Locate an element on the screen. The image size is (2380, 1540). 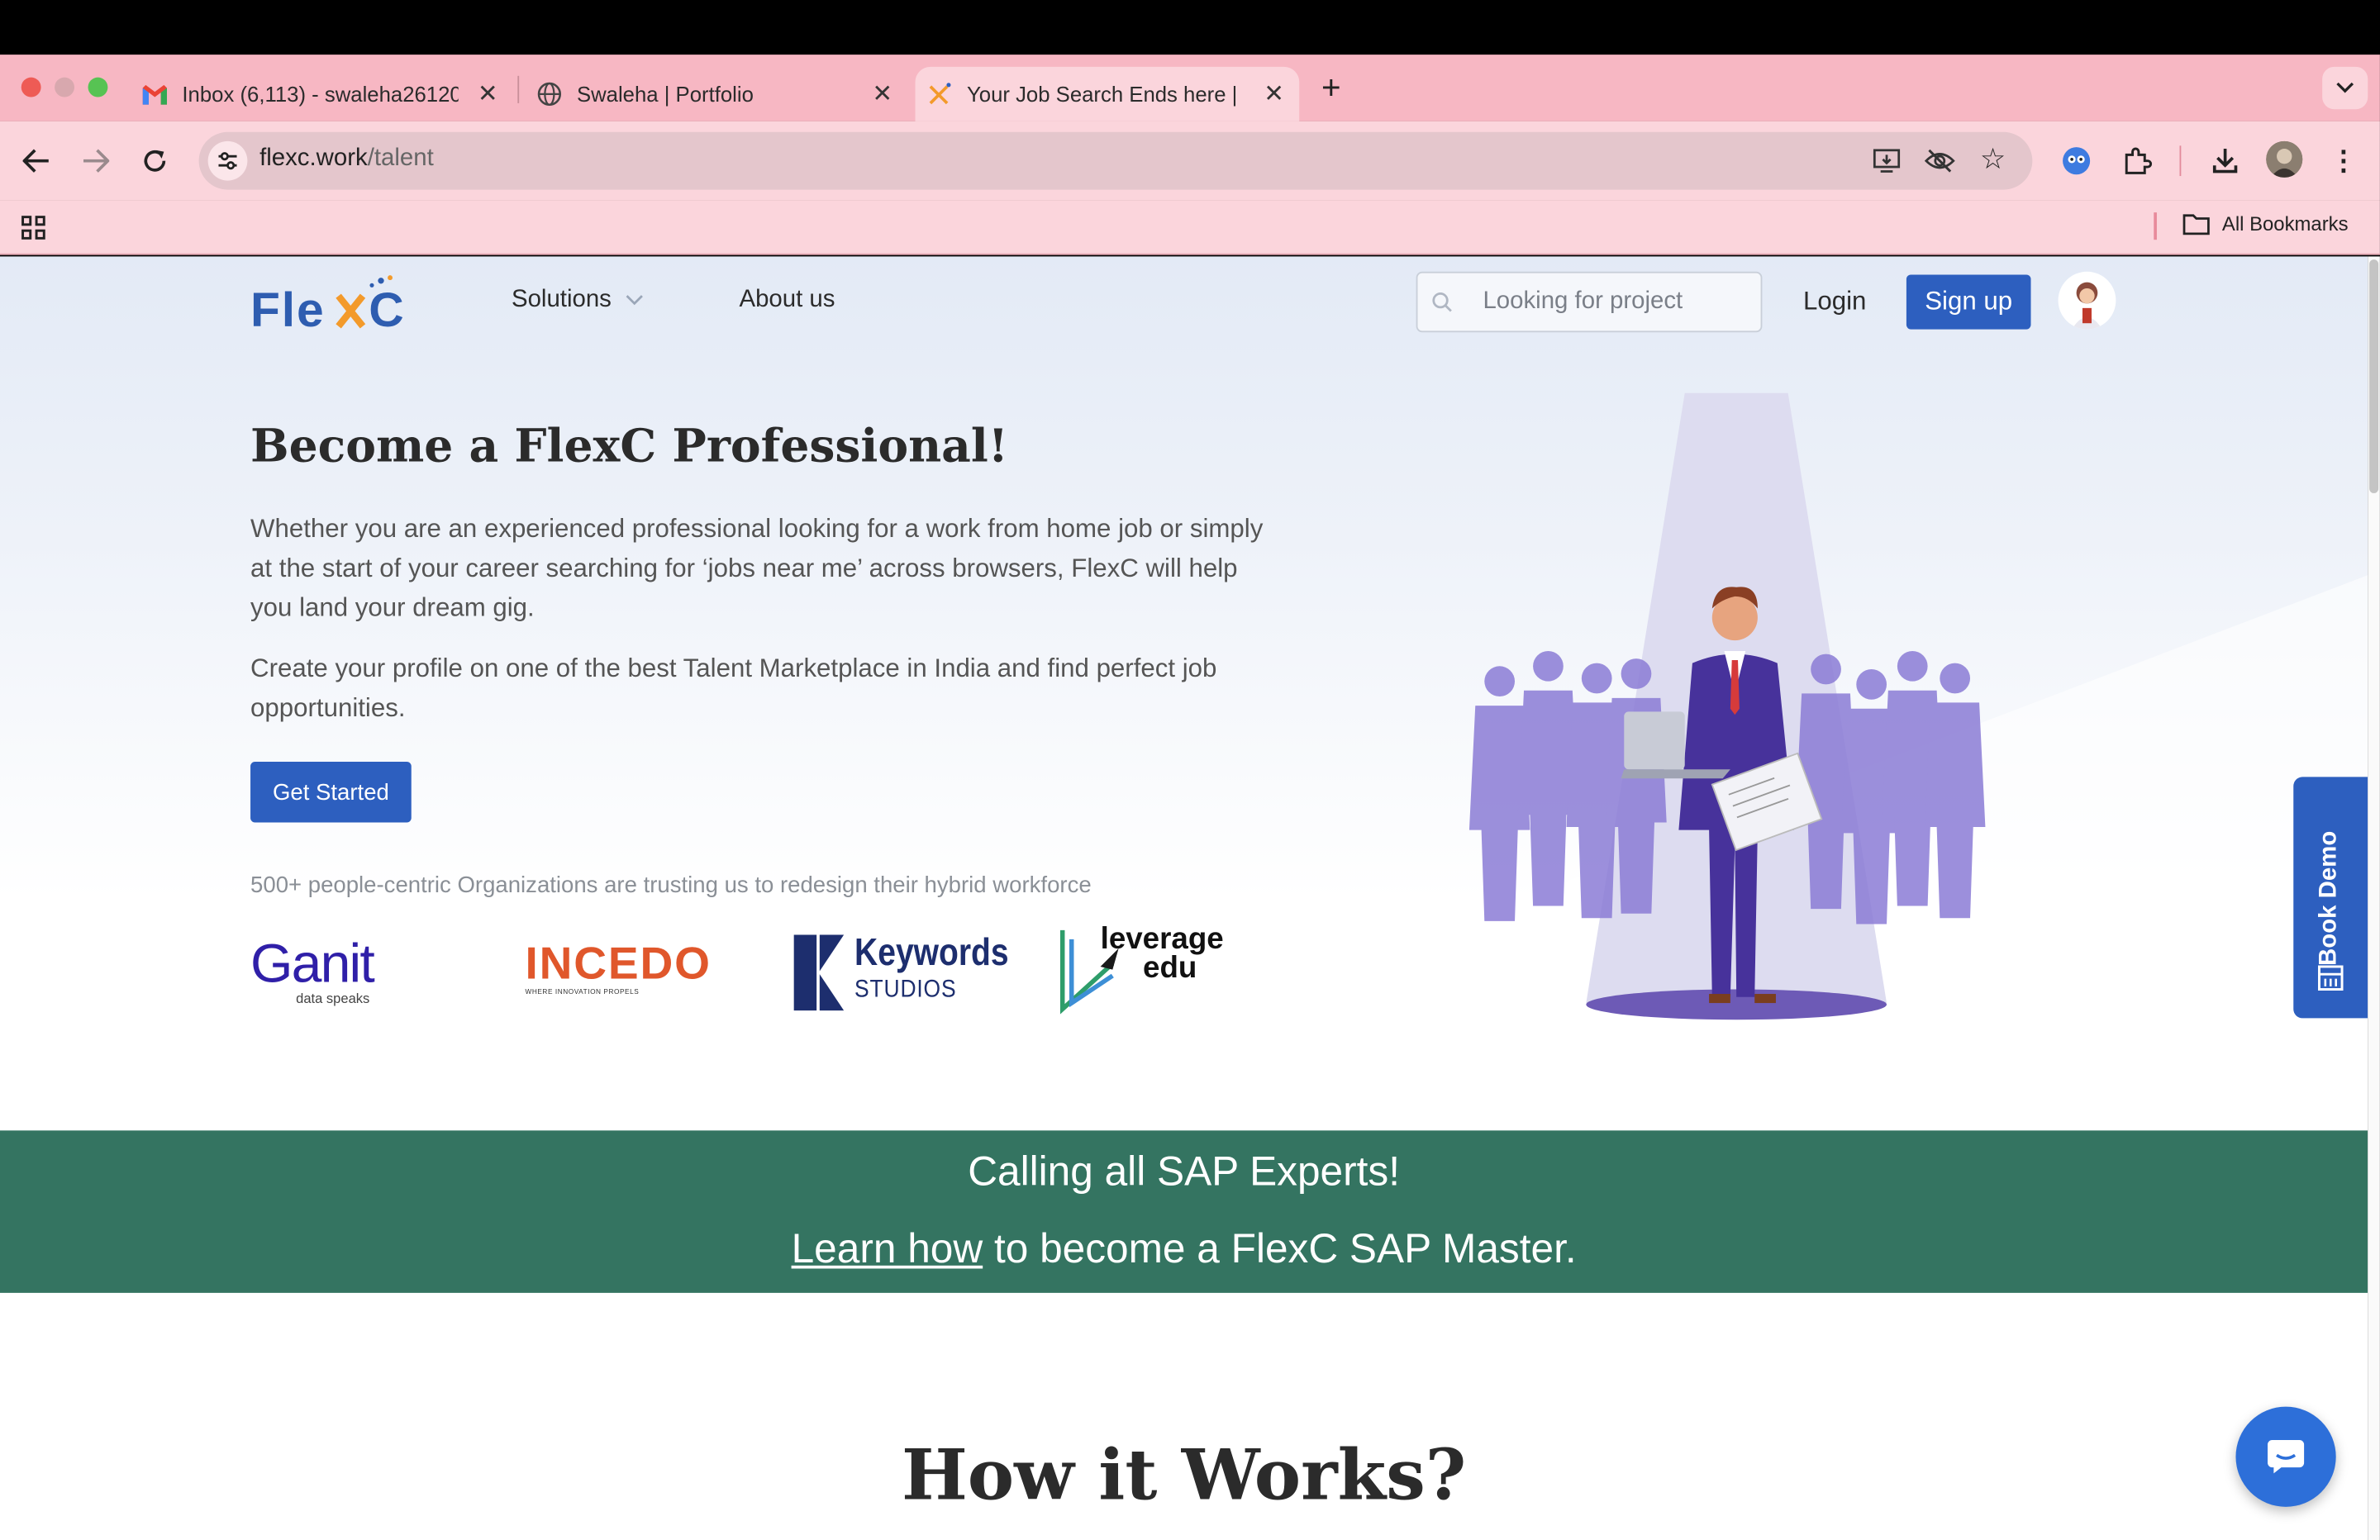
leverage-wordmark-2: edu is located at coordinates (1170, 968).